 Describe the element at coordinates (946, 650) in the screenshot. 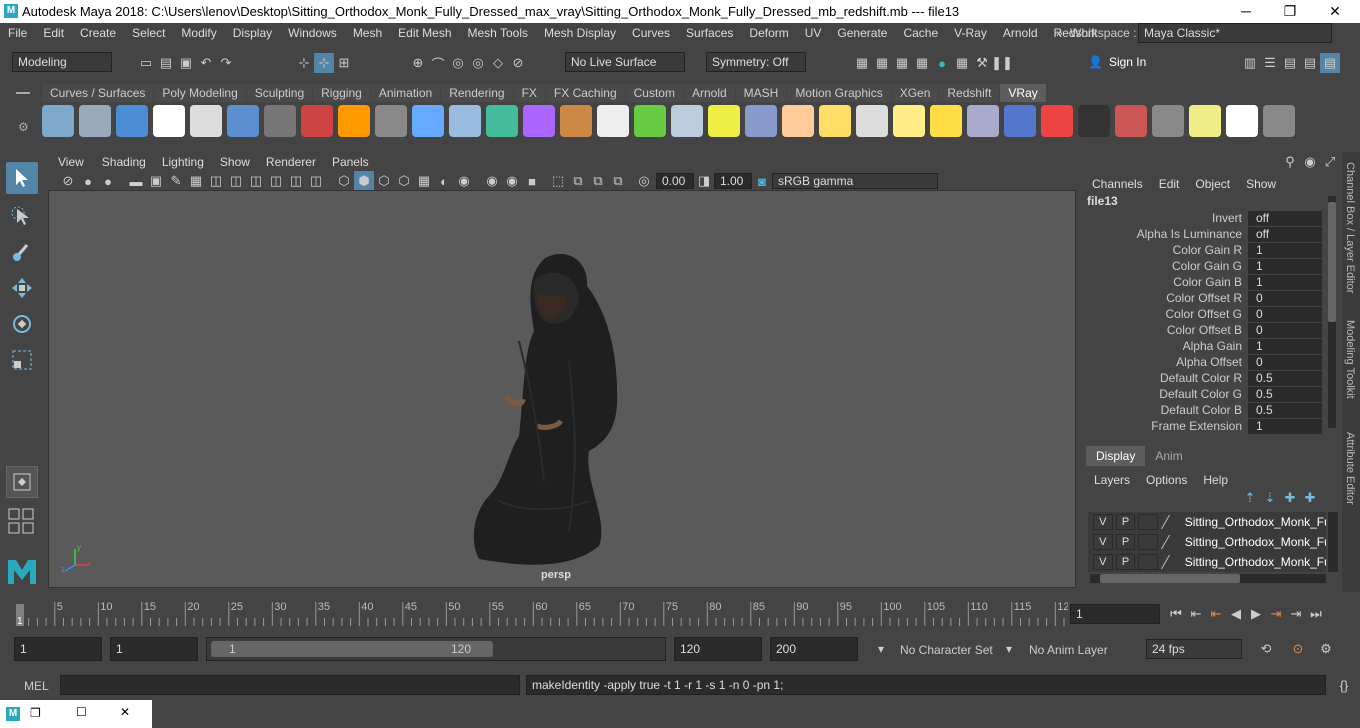

I see `character-set-dropdown: No Character Set` at that location.